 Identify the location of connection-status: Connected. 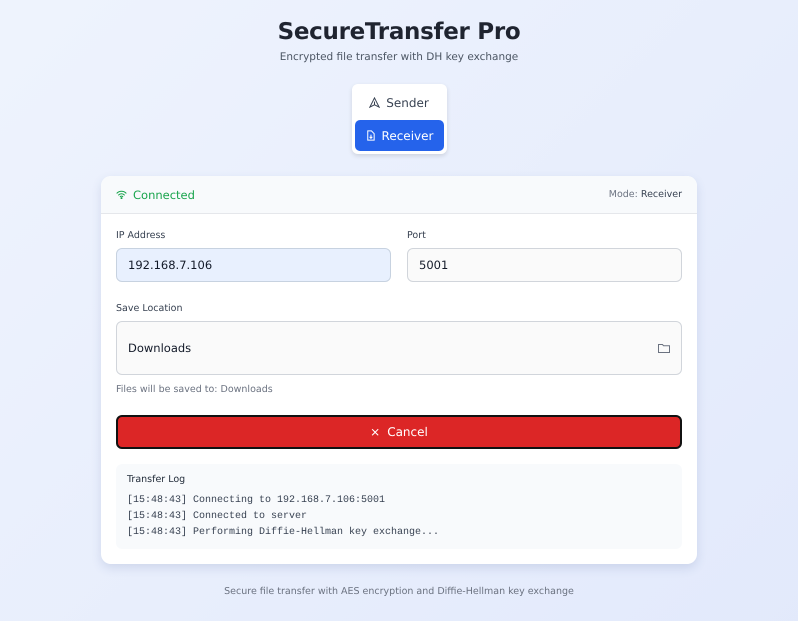
(164, 195).